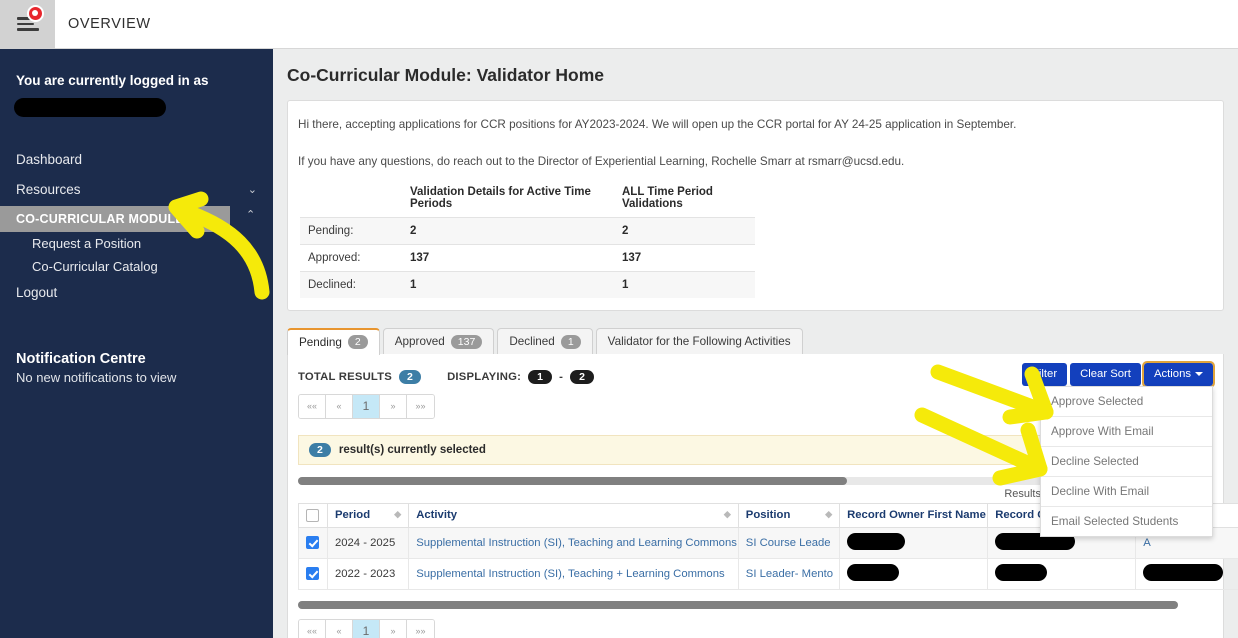 This screenshot has height=638, width=1238. What do you see at coordinates (789, 573) in the screenshot?
I see `cell-position: SI Leader- Mento` at bounding box center [789, 573].